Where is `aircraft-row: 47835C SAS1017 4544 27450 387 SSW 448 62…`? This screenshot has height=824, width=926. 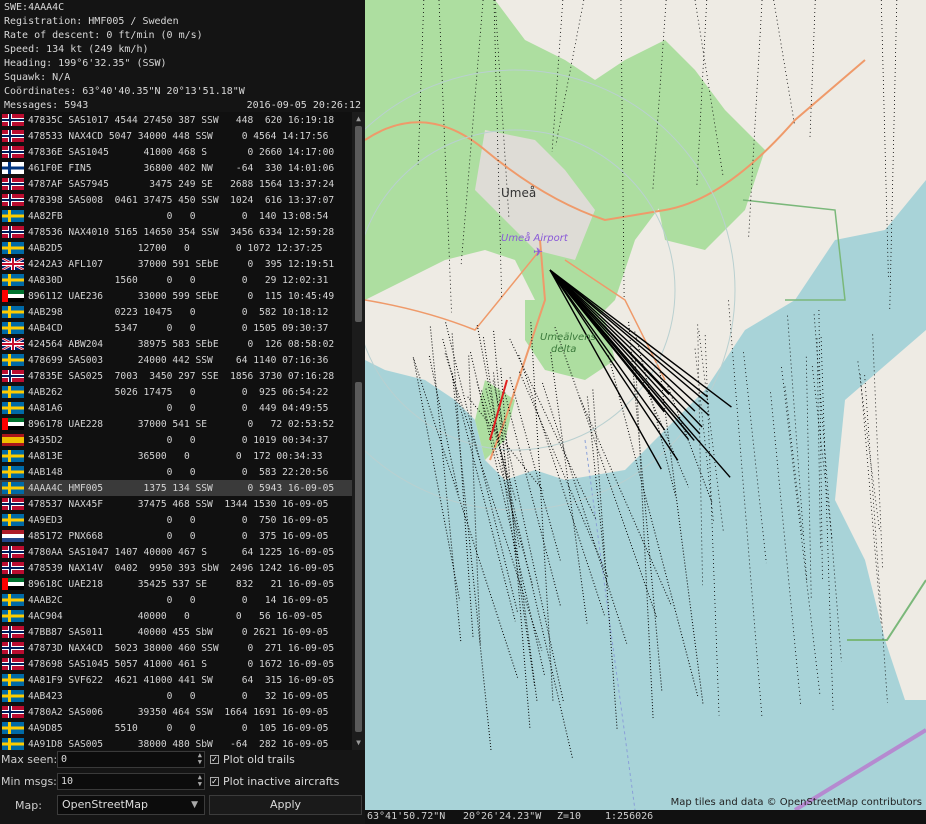
aircraft-row: 47835C SAS1017 4544 27450 387 SSW 448 62… is located at coordinates (176, 120).